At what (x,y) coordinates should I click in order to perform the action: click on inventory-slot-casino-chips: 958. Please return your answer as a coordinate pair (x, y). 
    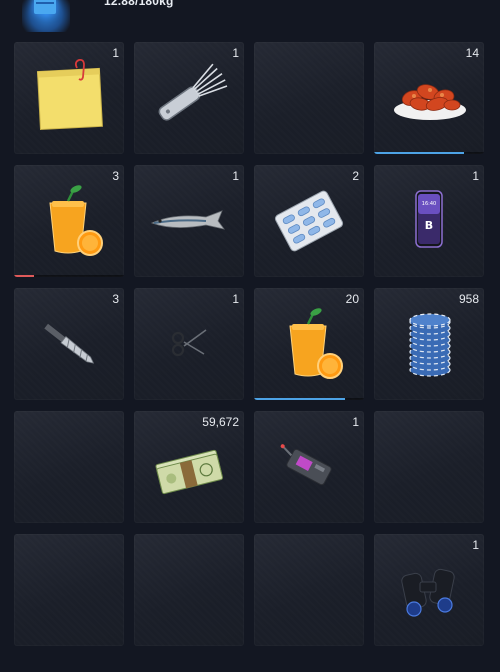
    Looking at the image, I should click on (429, 344).